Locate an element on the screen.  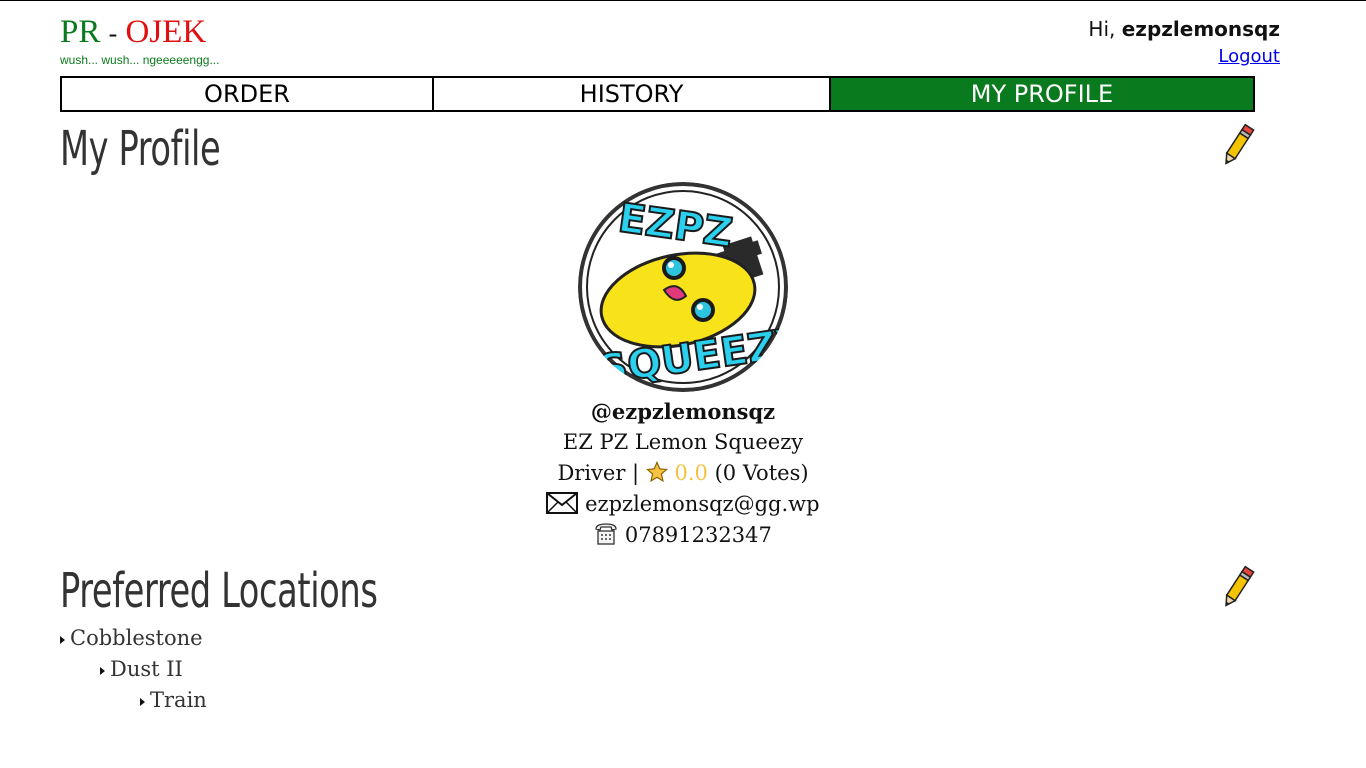
avatar: EZPZ SQUEEZY is located at coordinates (683, 287).